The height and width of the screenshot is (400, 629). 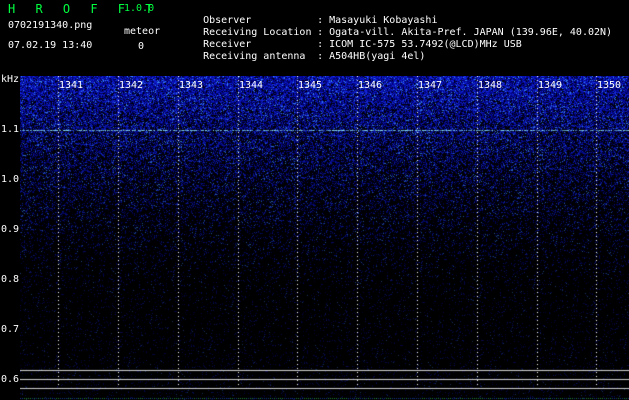 I want to click on app-version: 1.0.0, so click(x=139, y=8).